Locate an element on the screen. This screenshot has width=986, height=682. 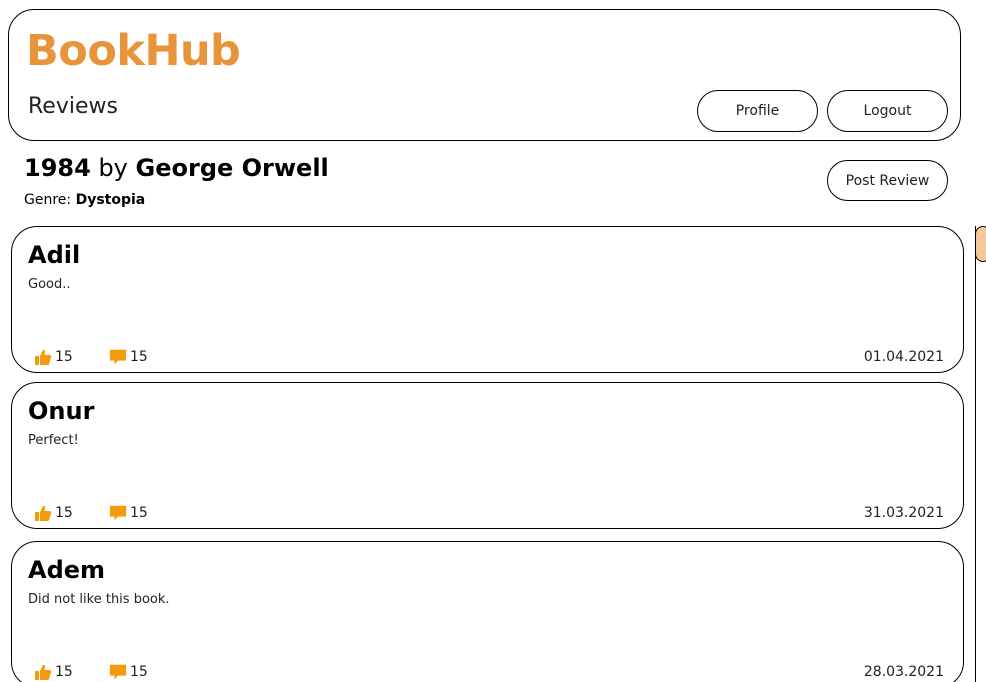
review-author: Adem is located at coordinates (67, 570).